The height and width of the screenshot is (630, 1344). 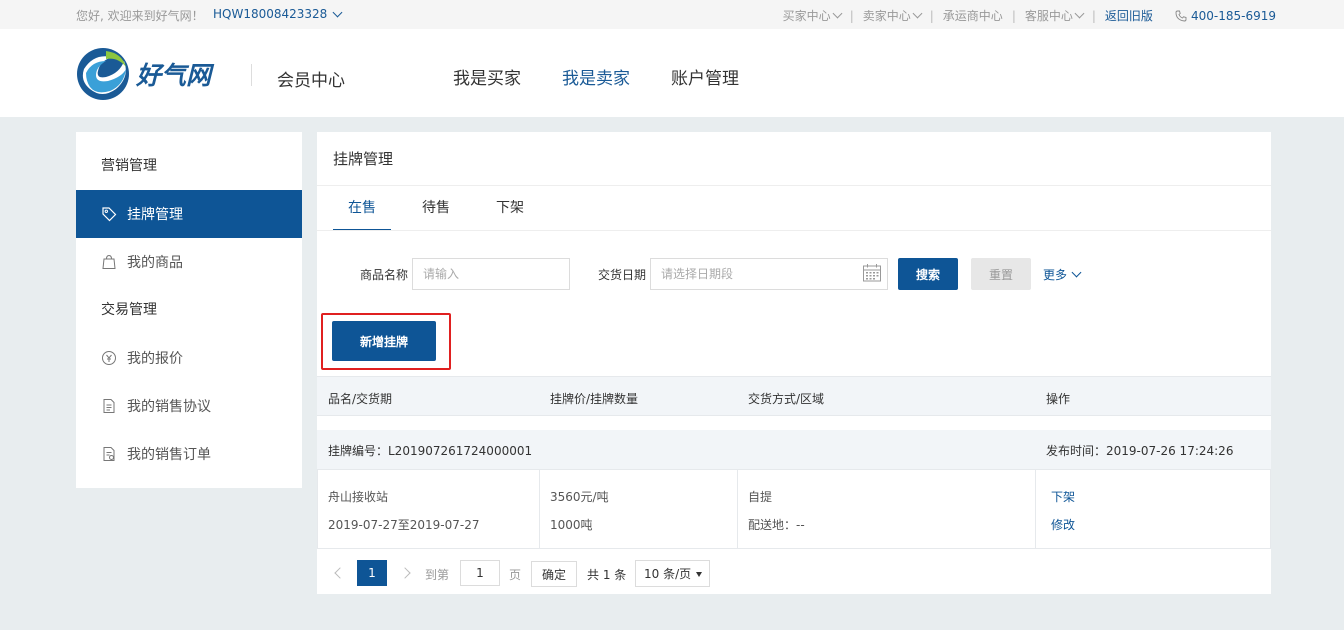 I want to click on tab-offshelf: 下架, so click(x=510, y=208).